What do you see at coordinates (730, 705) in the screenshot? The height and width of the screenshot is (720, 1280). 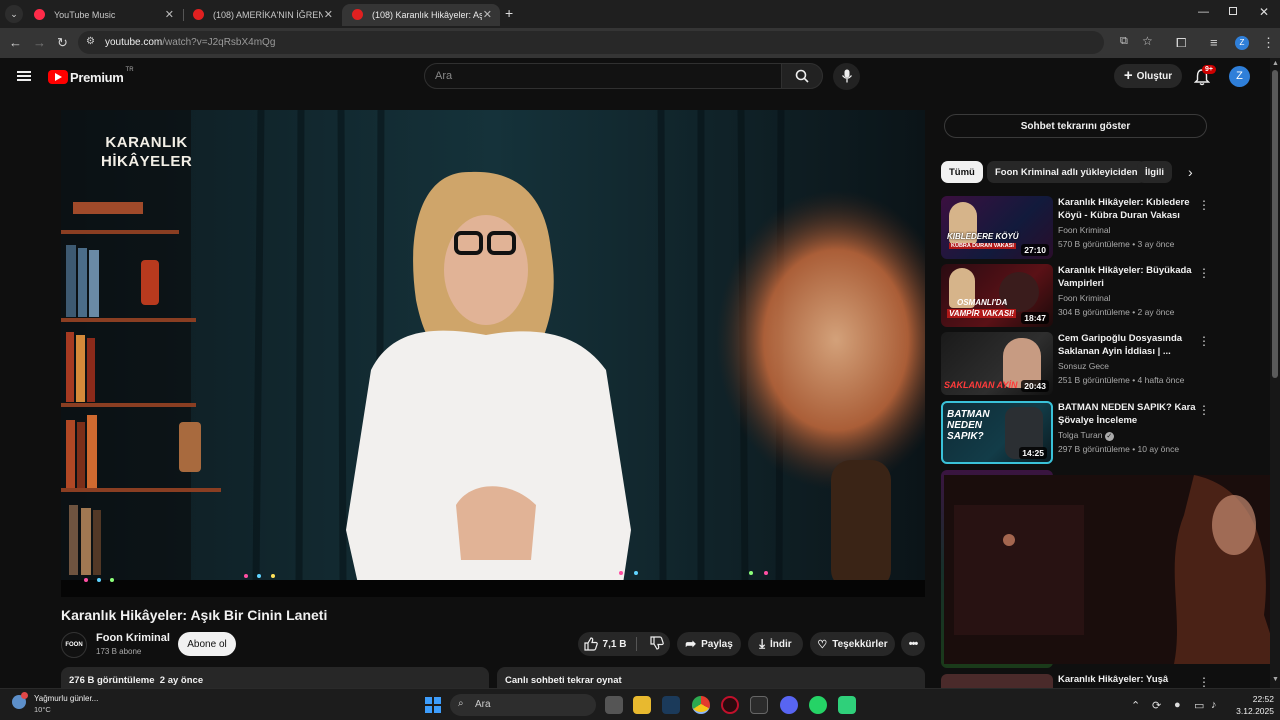 I see `opera-gx-icon` at bounding box center [730, 705].